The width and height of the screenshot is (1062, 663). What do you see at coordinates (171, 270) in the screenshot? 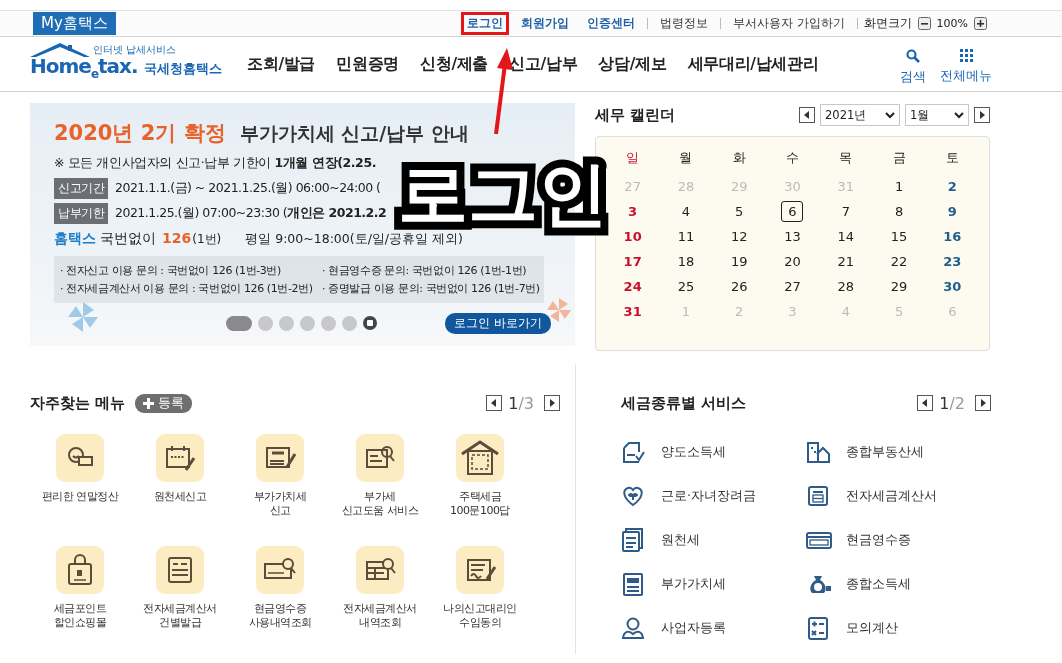
I see `inquiry-text: · 전자신고 이용 문의 : 국번없이 126 (1번-3번)` at bounding box center [171, 270].